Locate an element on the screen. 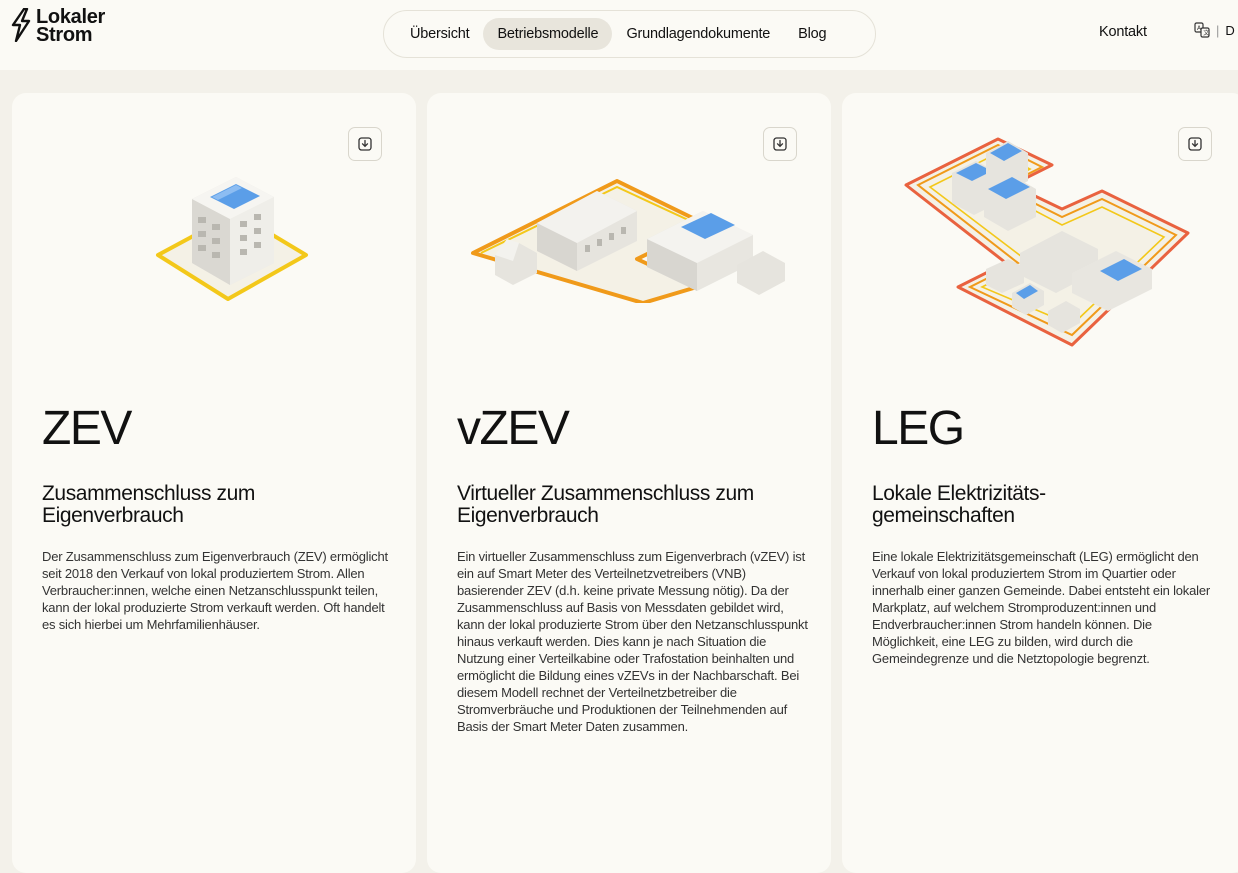  site-logo: Lokaler Strom is located at coordinates (57, 26).